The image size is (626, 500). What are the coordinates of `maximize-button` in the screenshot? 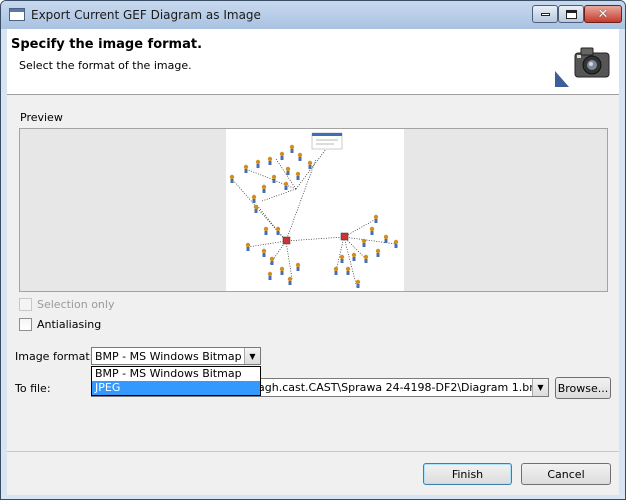 It's located at (571, 14).